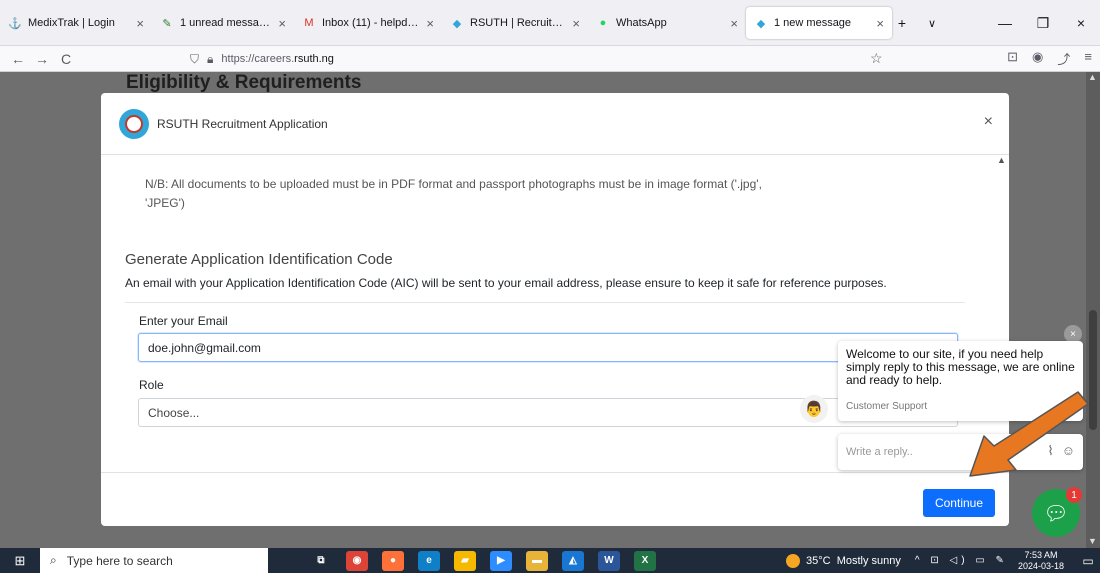 Image resolution: width=1100 pixels, height=573 pixels. What do you see at coordinates (259, 259) in the screenshot?
I see `section-title: Generate Application Identification Code` at bounding box center [259, 259].